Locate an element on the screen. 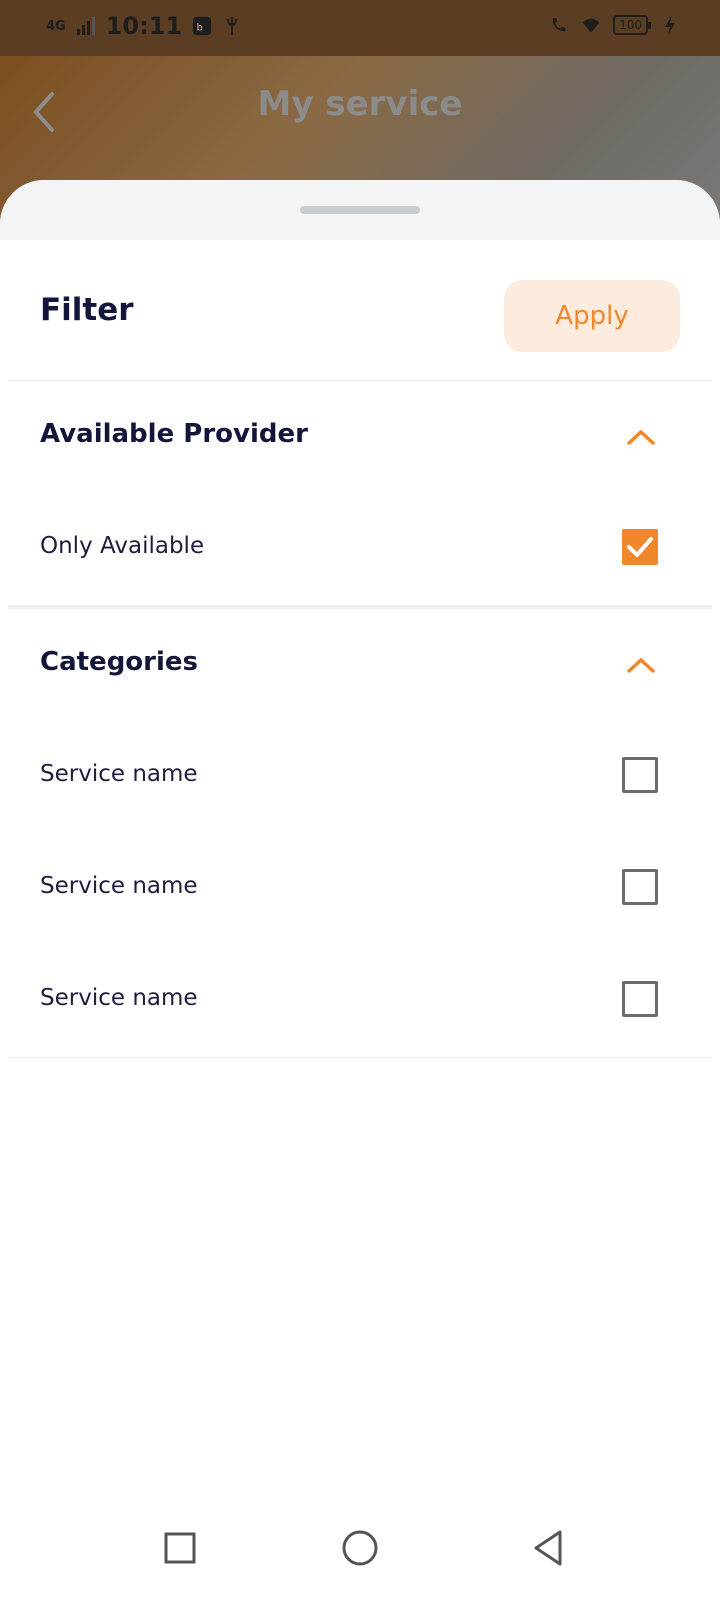 This screenshot has height=1600, width=720. status-bar: 4G 10:11 b 100 is located at coordinates (360, 28).